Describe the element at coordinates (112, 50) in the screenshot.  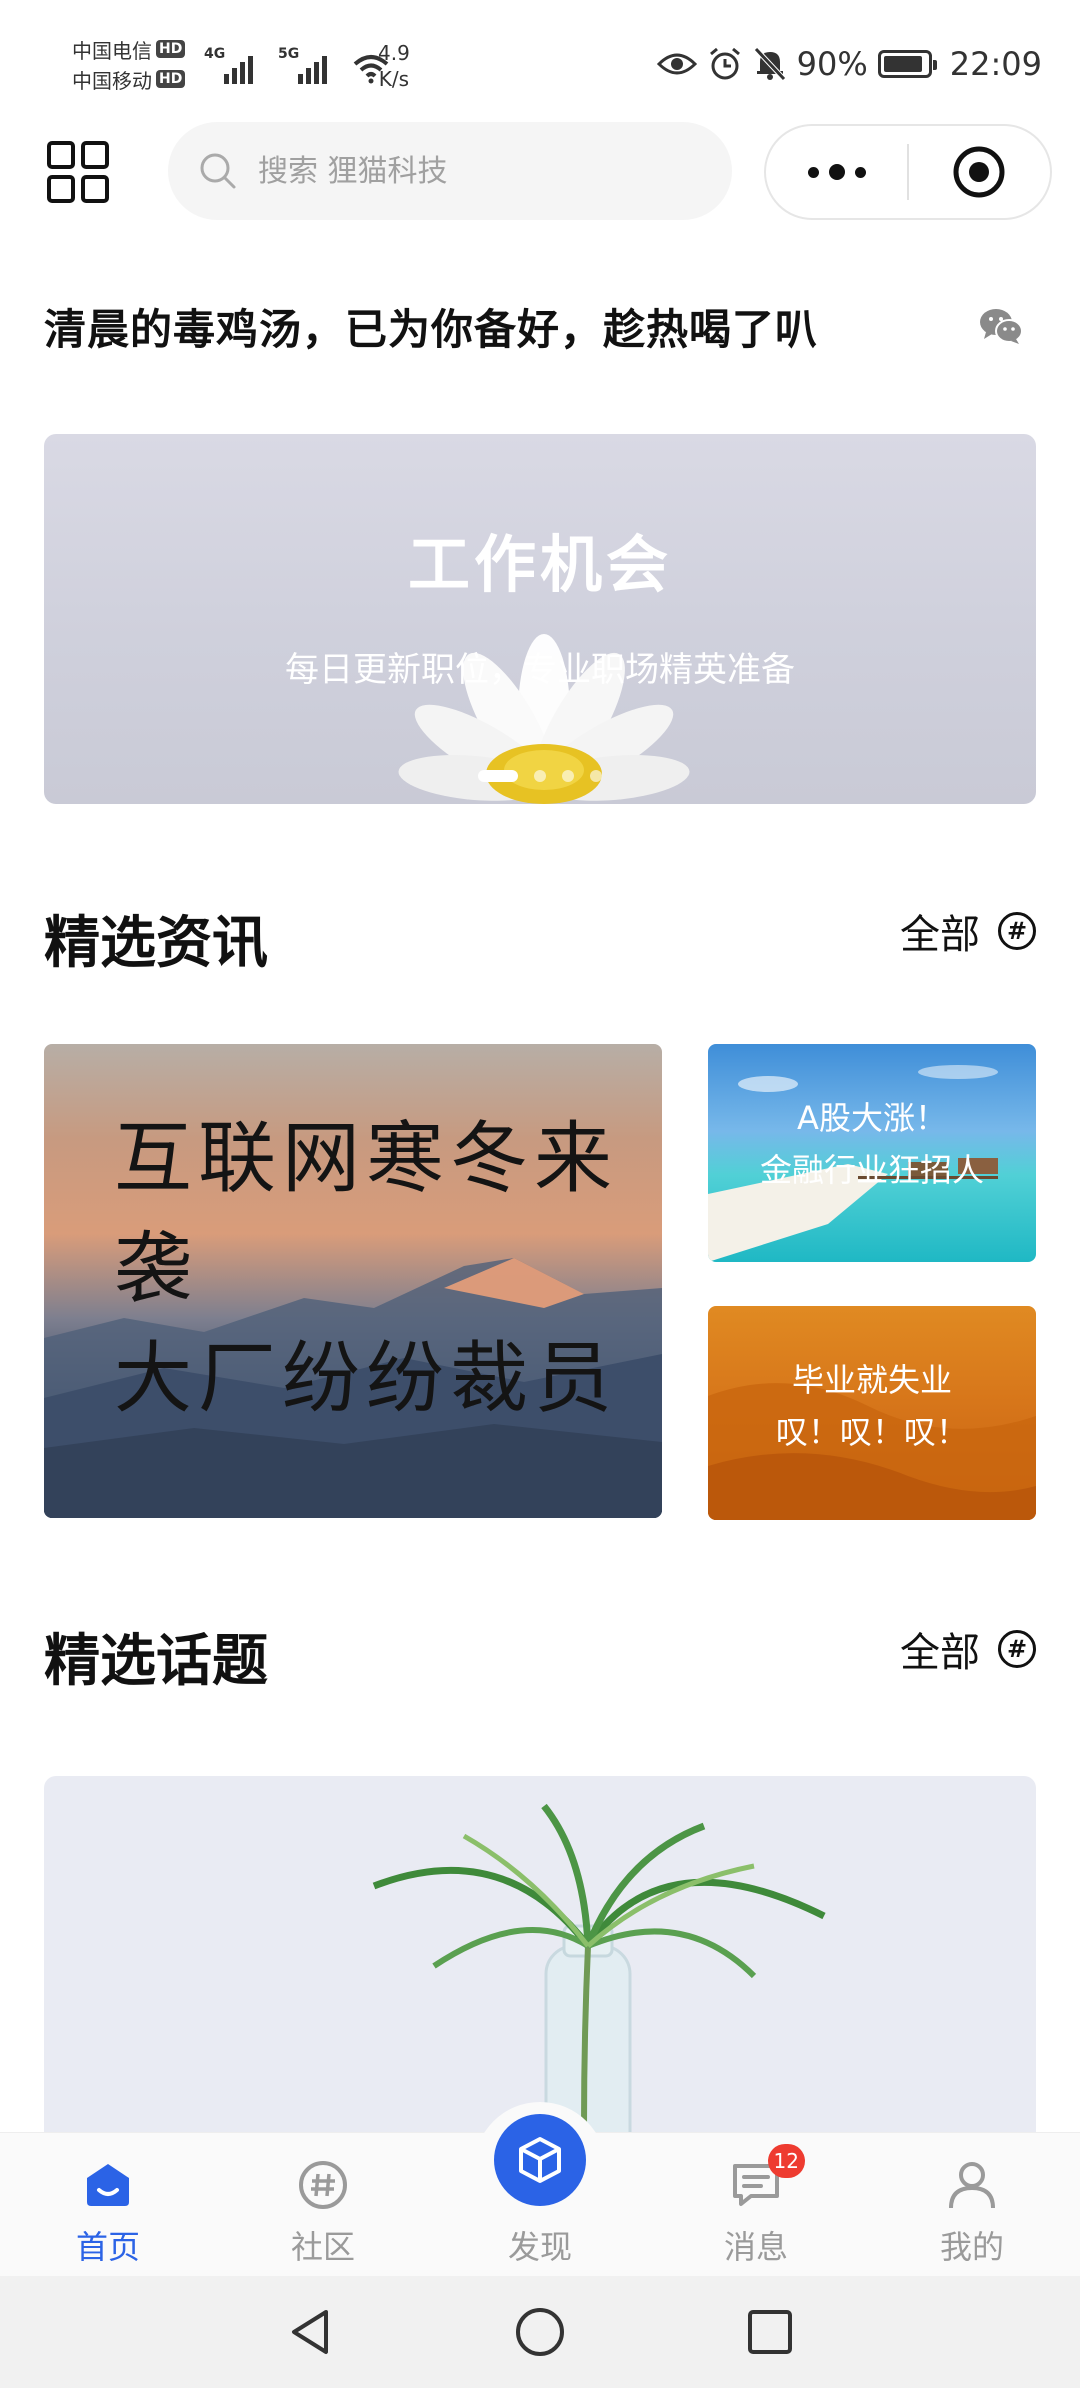
I see `carrier-1: 中国电信` at that location.